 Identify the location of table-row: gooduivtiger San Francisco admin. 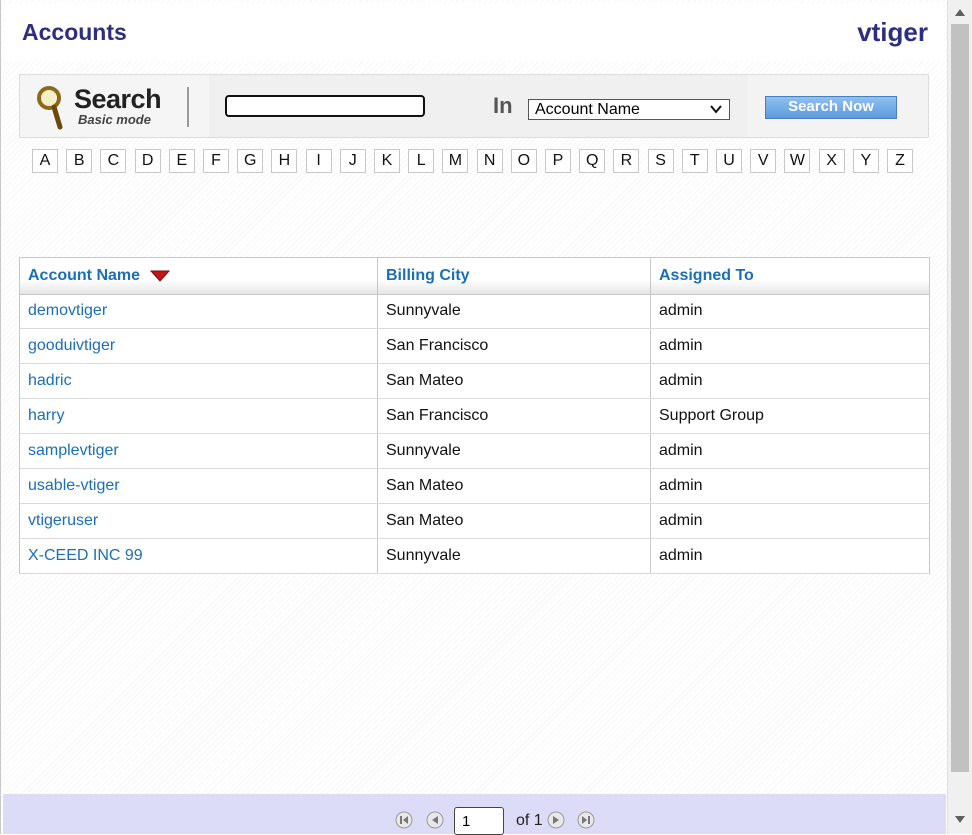
(474, 346).